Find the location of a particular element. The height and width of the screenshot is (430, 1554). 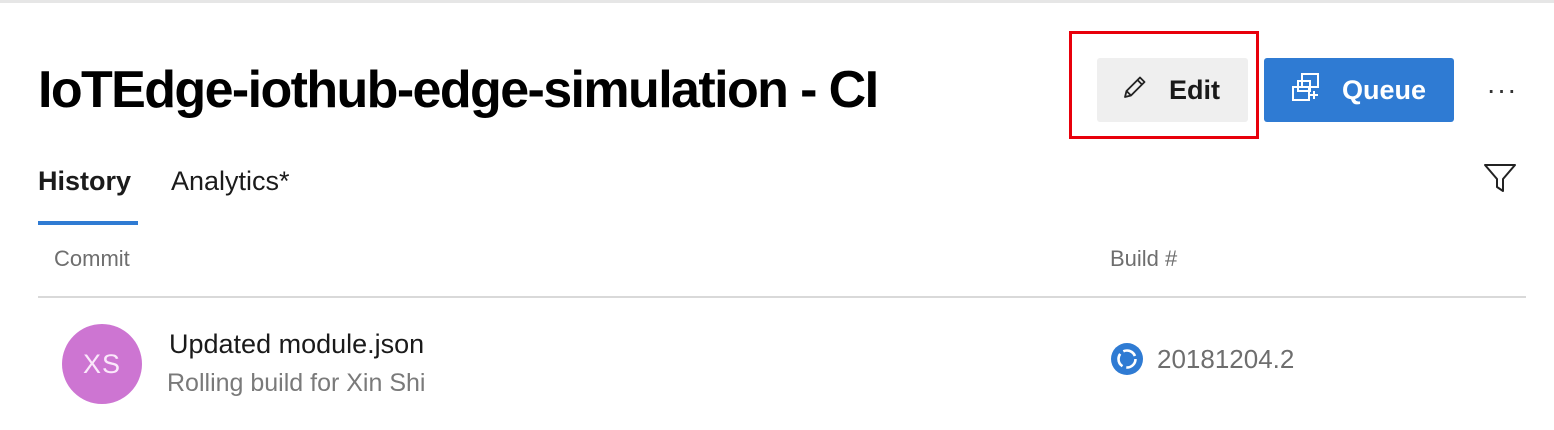

edit-button: Edit is located at coordinates (1172, 90).